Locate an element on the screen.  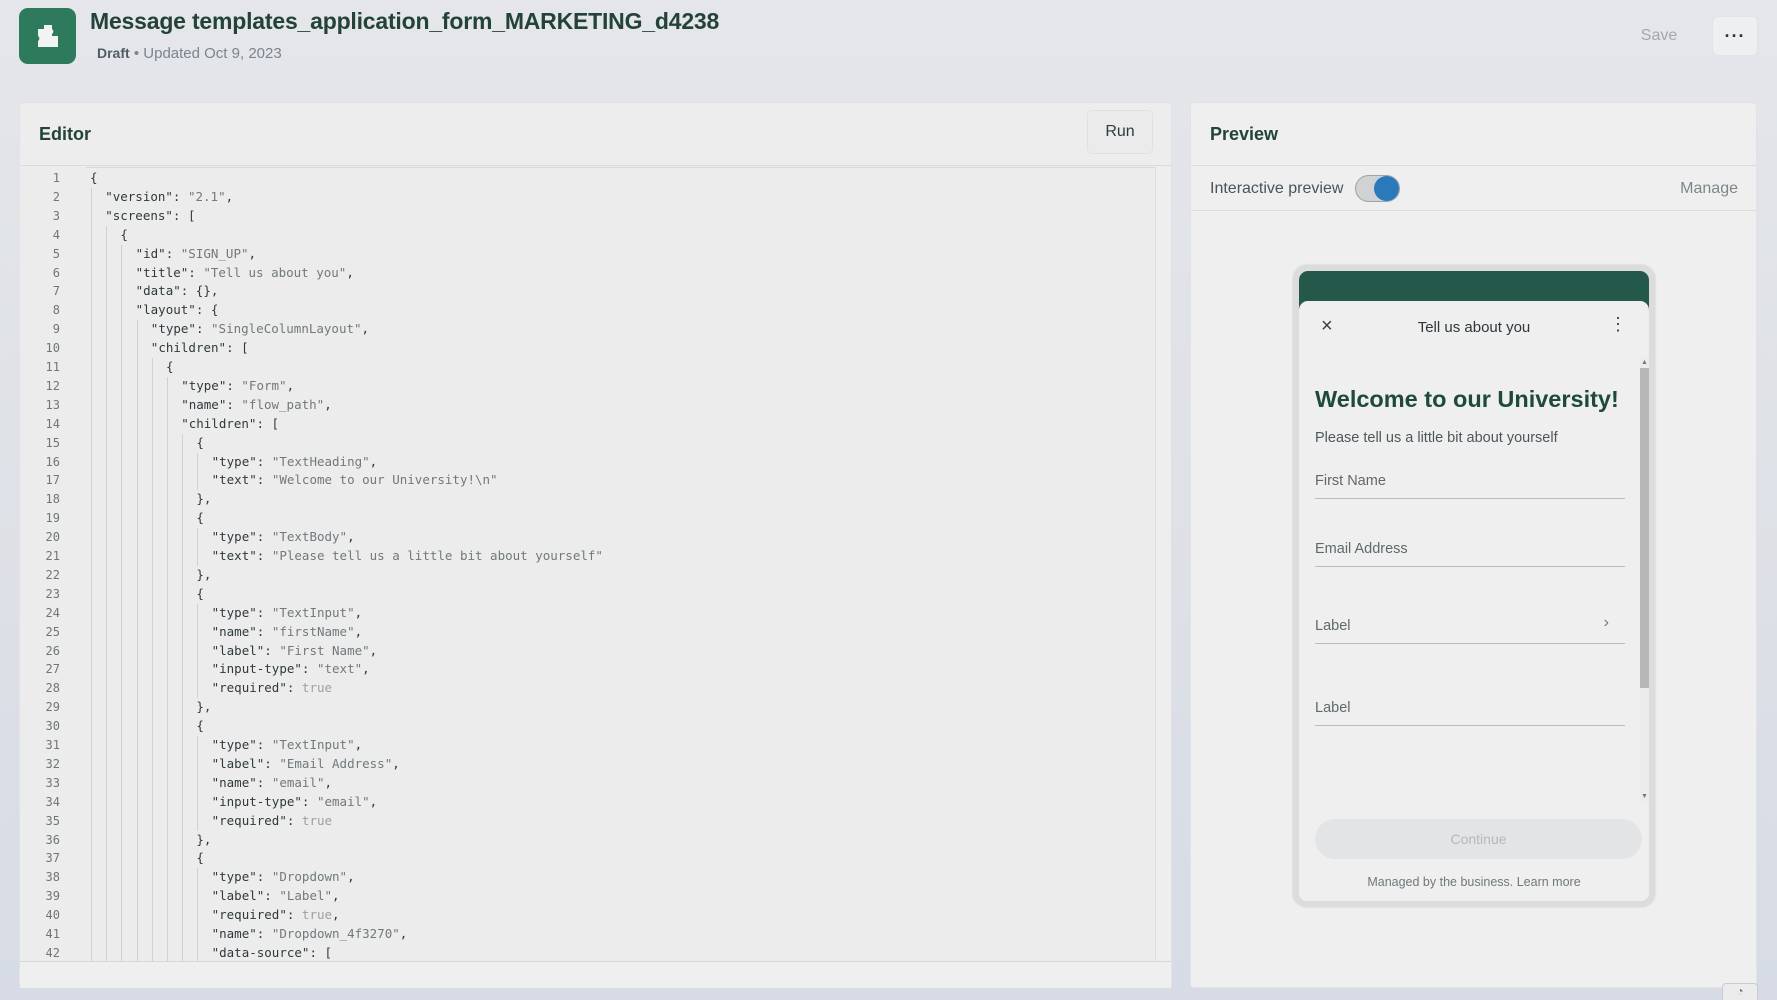
code-line: 8 "layout": { is located at coordinates (595, 310).